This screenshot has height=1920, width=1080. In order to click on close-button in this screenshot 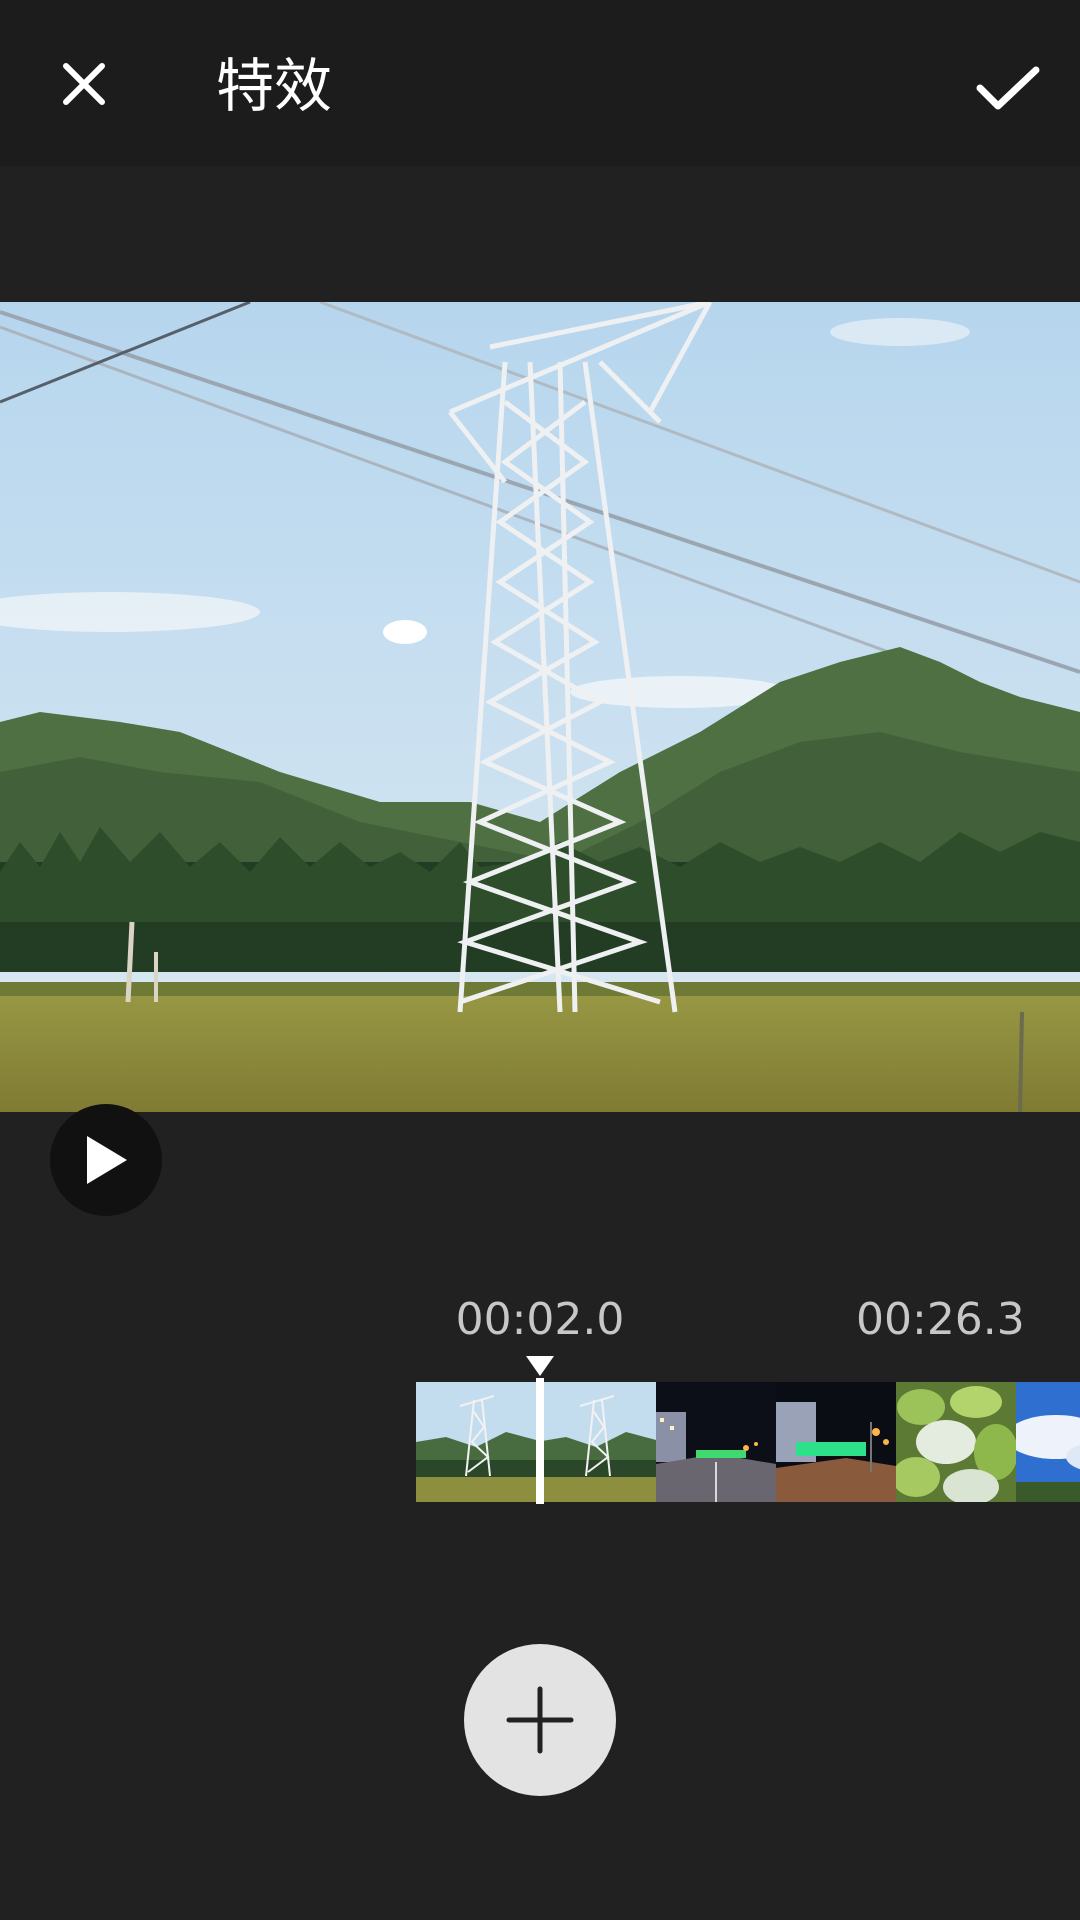, I will do `click(84, 84)`.